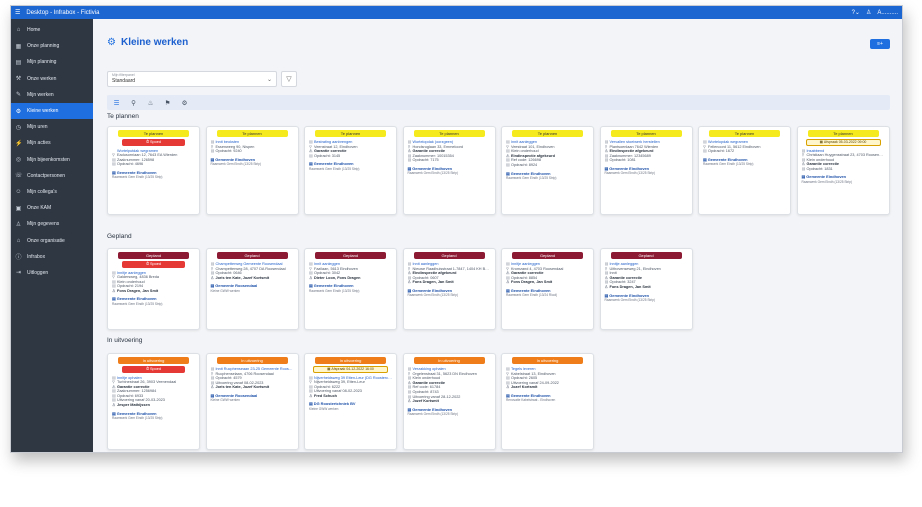 The width and height of the screenshot is (922, 507). I want to click on card-line: ▤Opdracht: 1831, so click(843, 169).